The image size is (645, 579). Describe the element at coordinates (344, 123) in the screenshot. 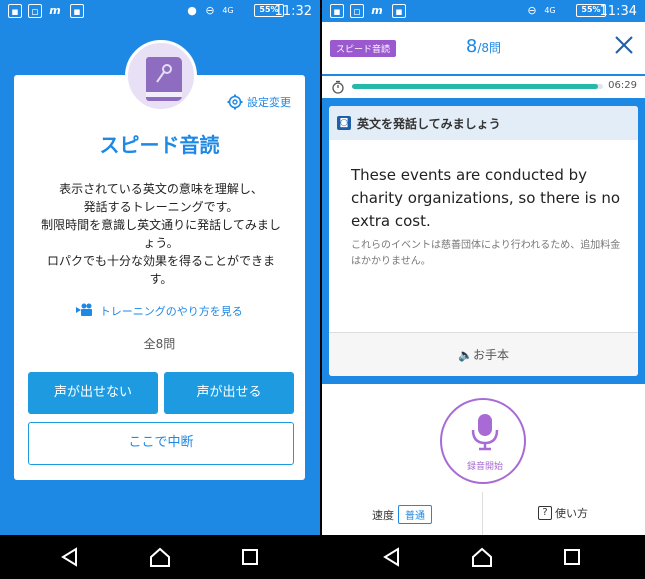

I see `speak-icon: ◙` at that location.